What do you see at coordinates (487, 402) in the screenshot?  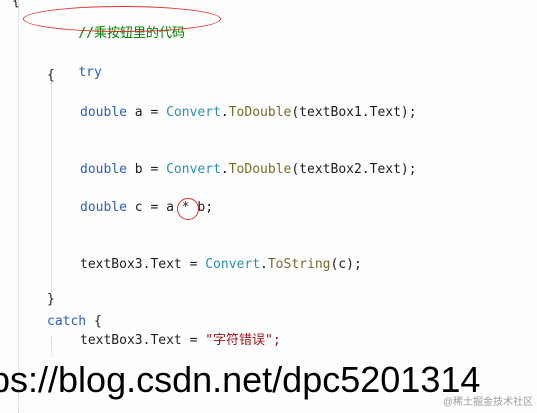 I see `credit-watermark: @稀土掘金技术社区` at bounding box center [487, 402].